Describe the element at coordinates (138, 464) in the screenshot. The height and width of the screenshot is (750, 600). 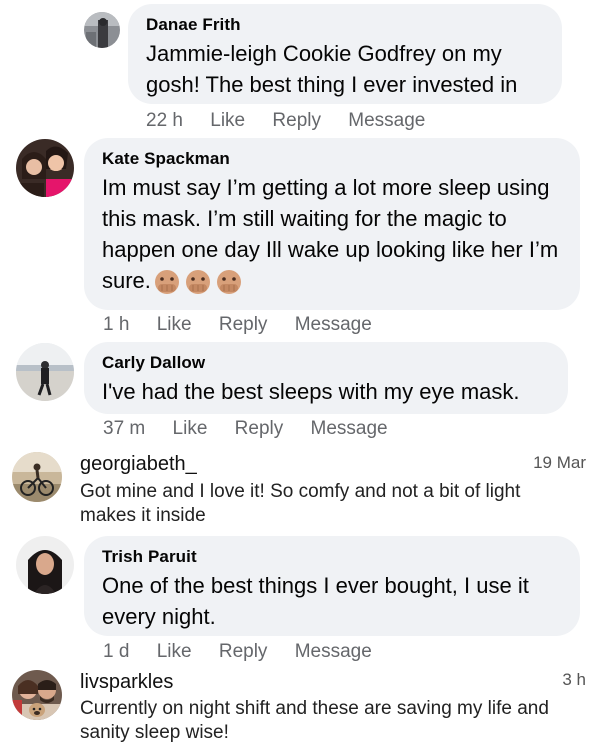
I see `comment-author: georgiabeth_` at that location.